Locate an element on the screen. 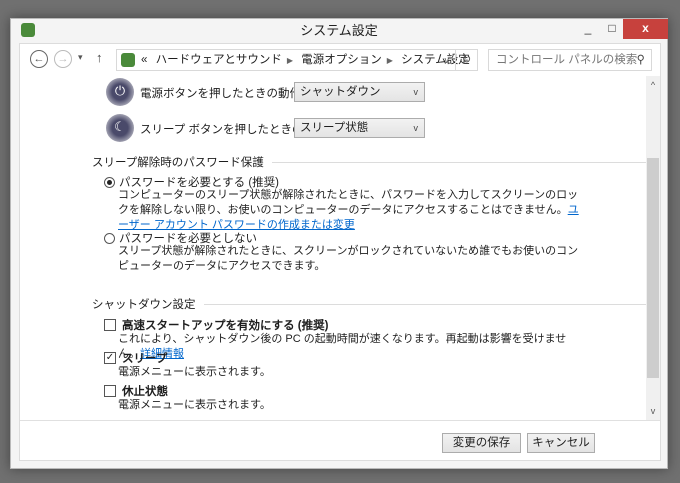 The width and height of the screenshot is (680, 483). back-arrow-icon: ← is located at coordinates (39, 59).